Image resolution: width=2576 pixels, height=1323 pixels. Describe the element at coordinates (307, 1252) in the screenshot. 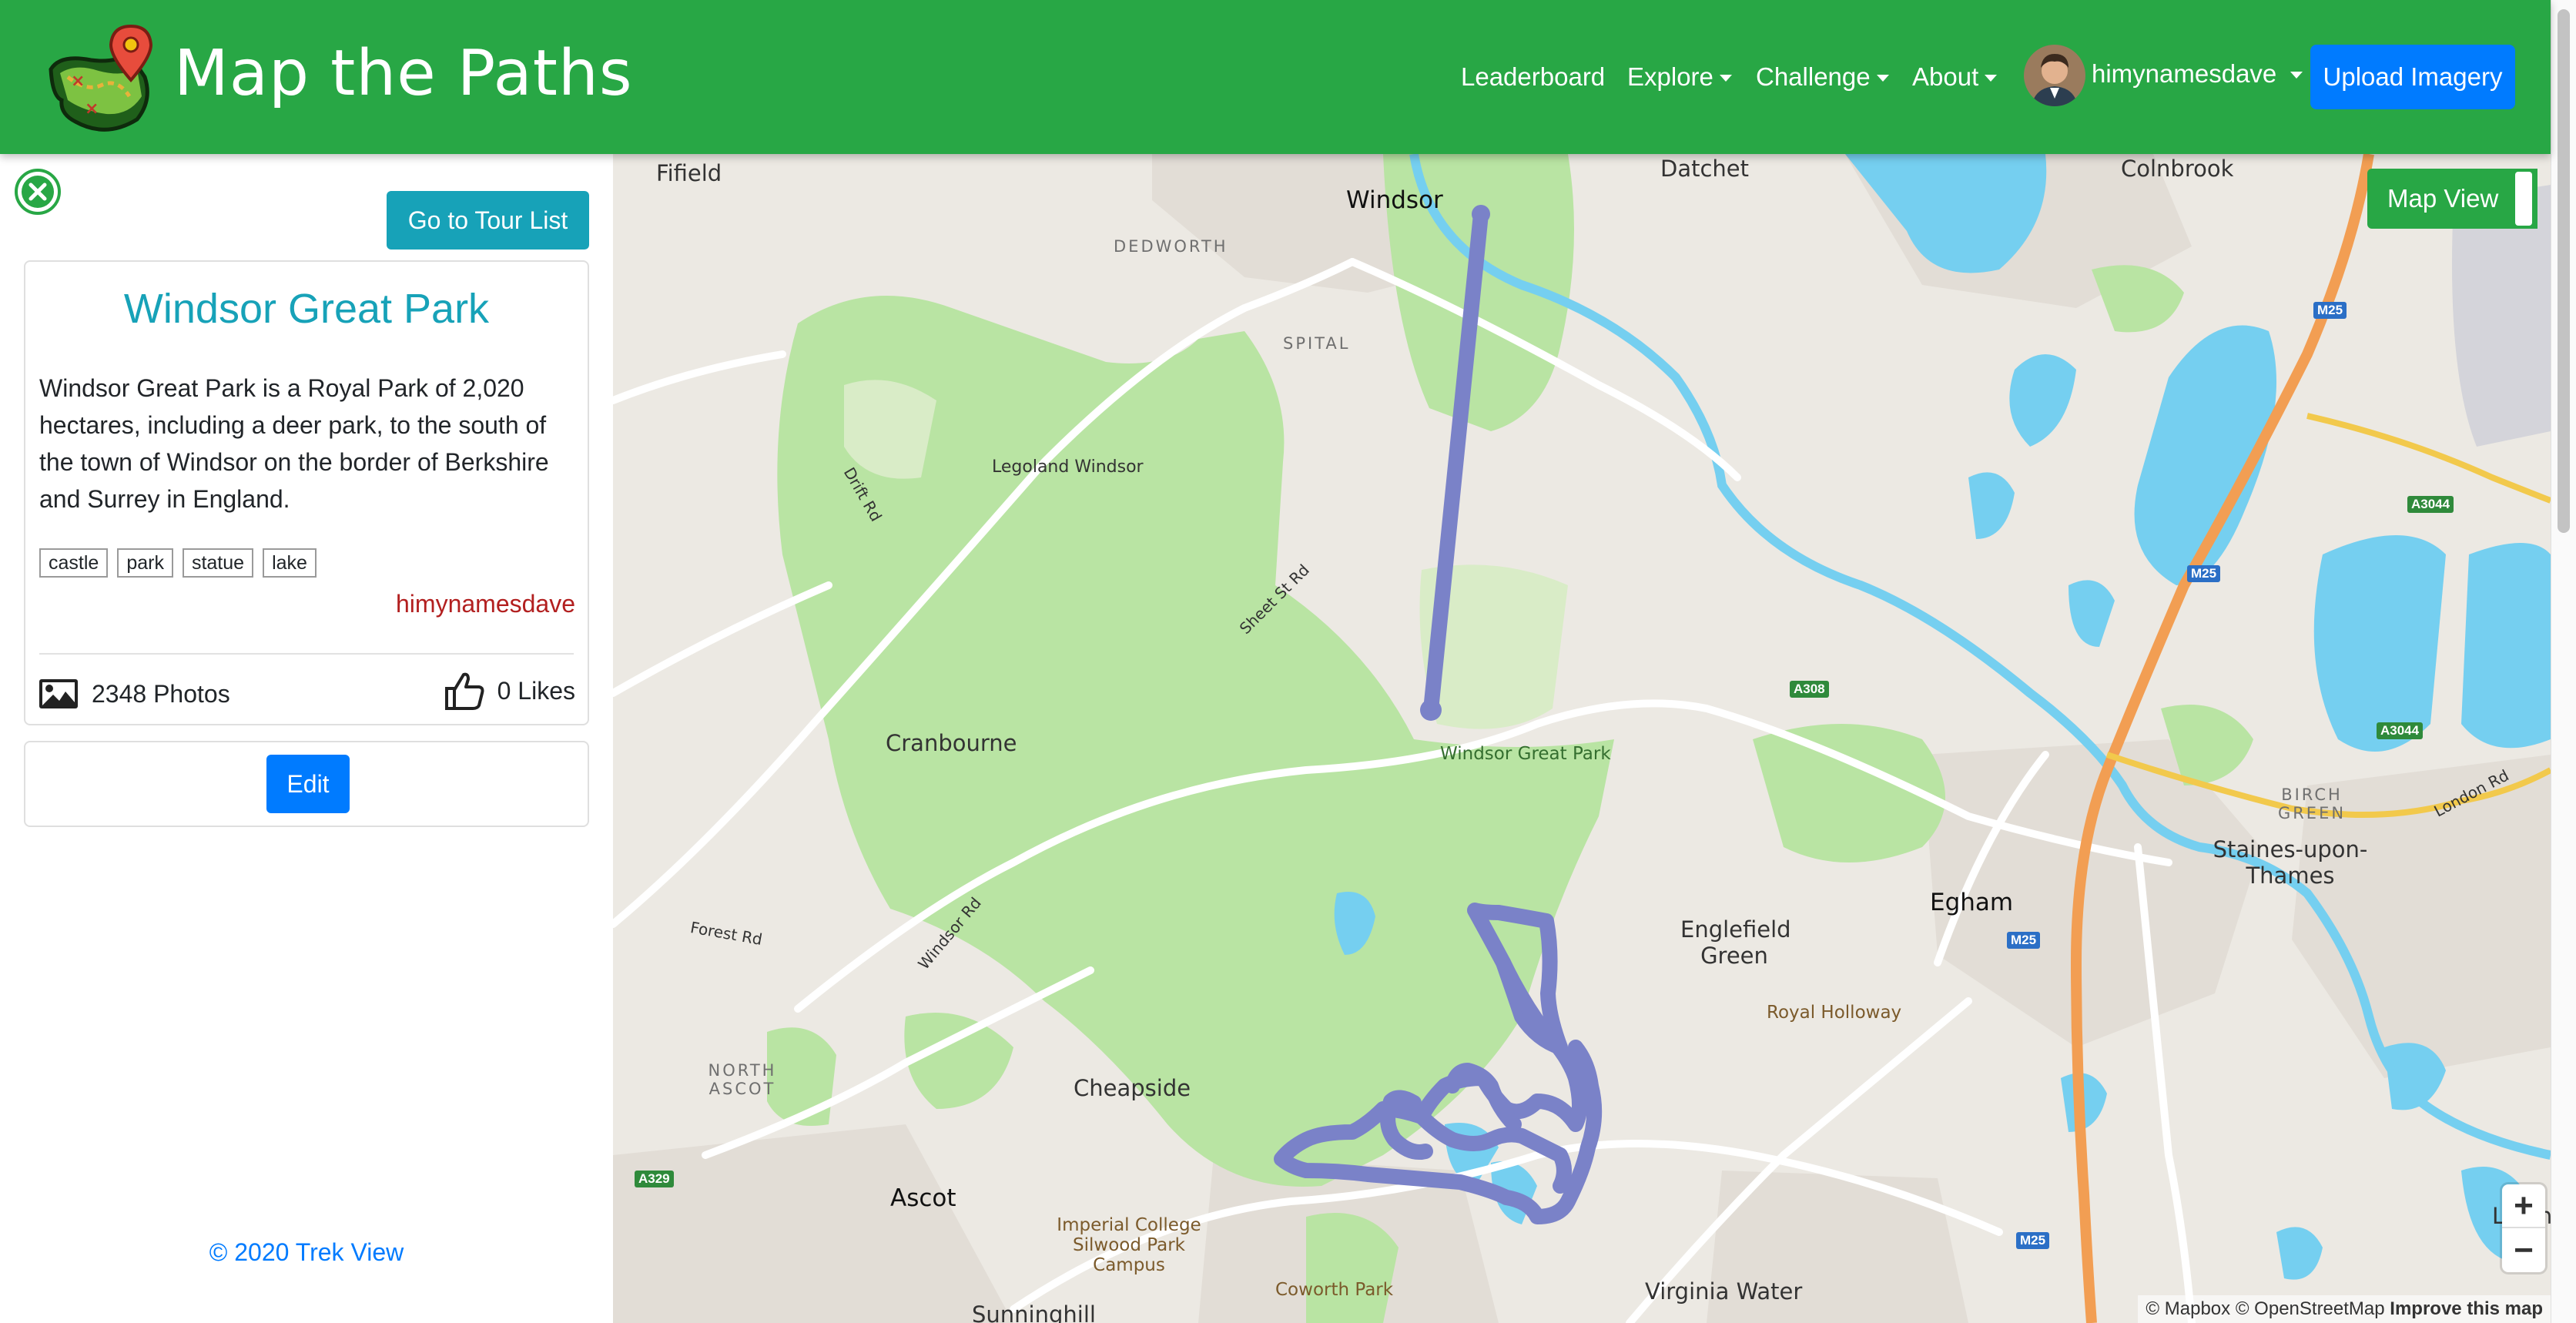

I see `footer-link: © 2020 Trek View` at that location.